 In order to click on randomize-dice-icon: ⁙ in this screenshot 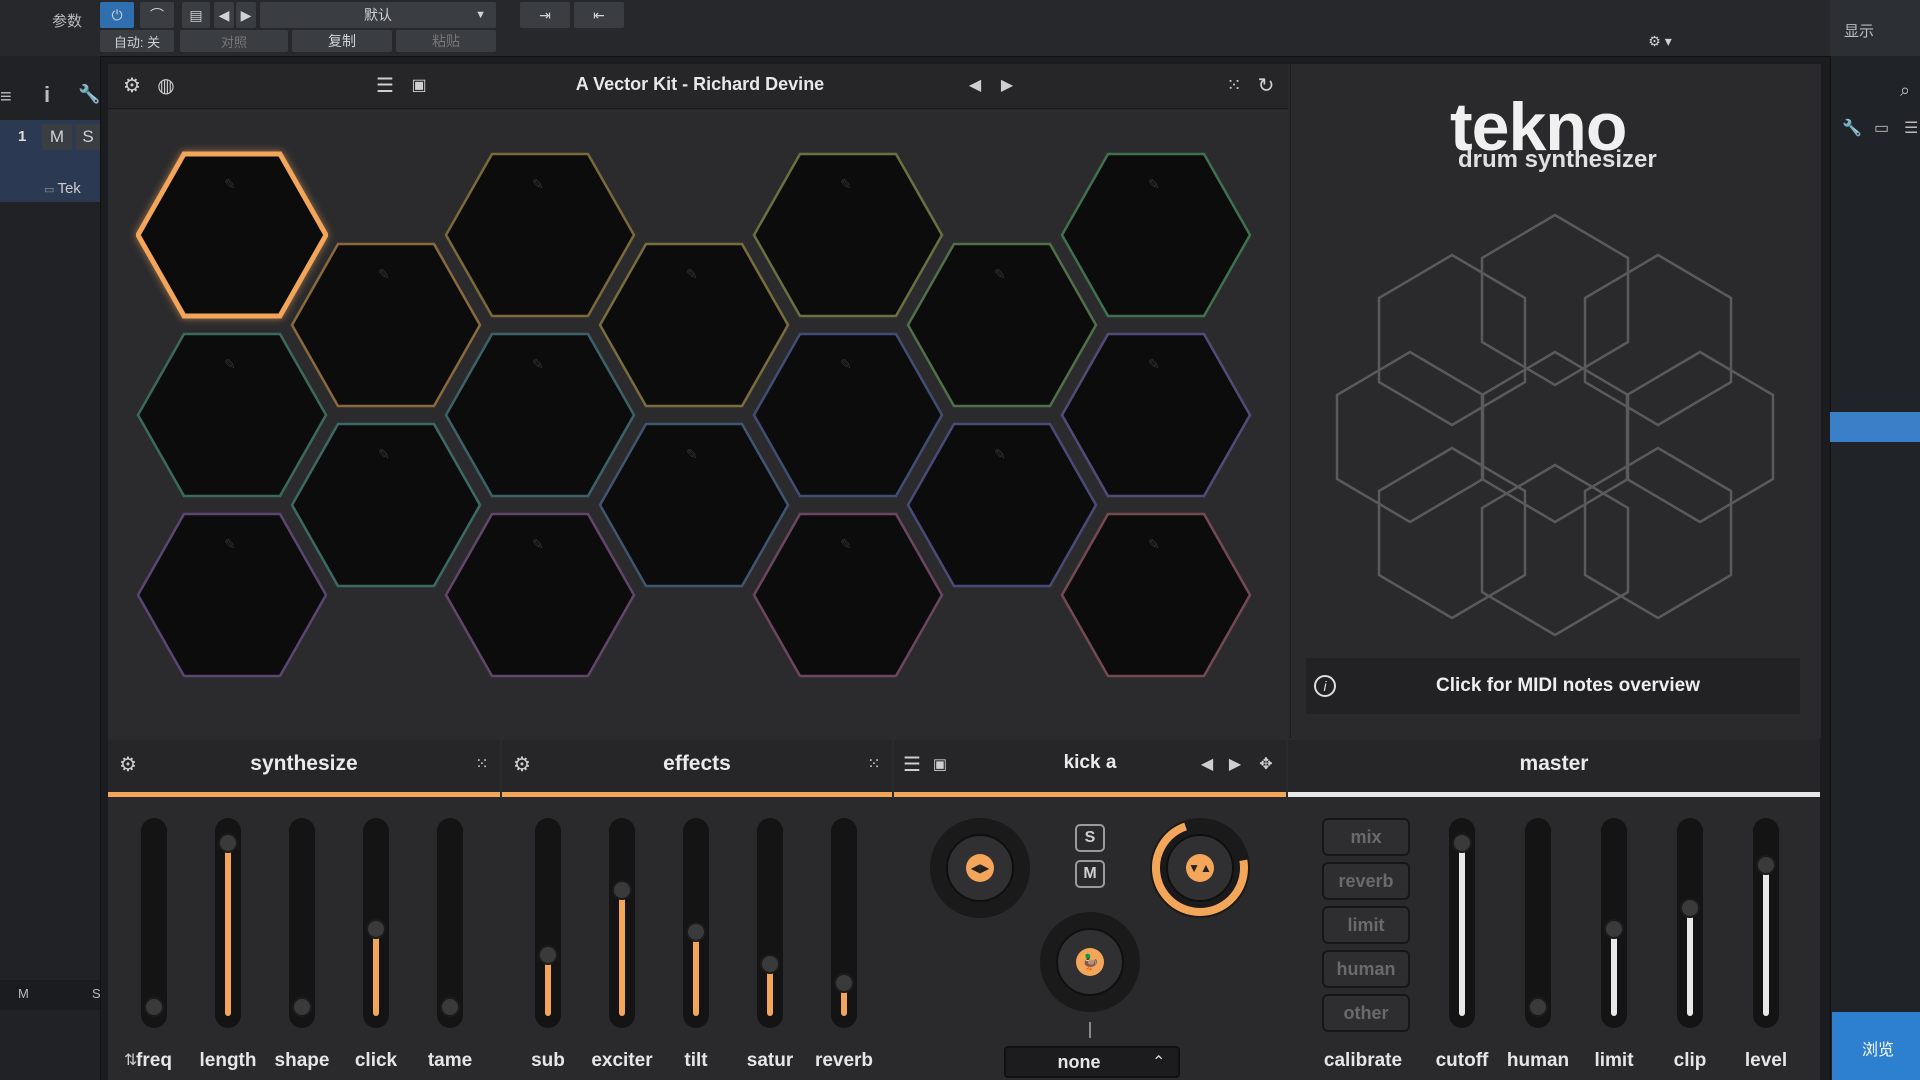, I will do `click(1234, 85)`.